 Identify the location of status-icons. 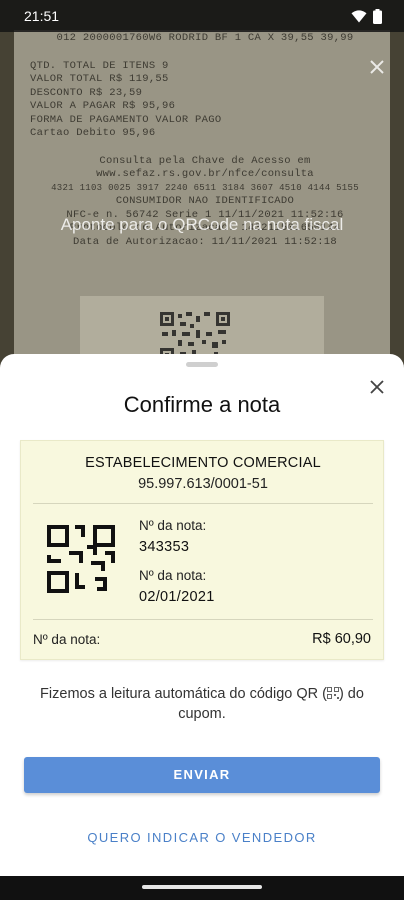
(366, 16).